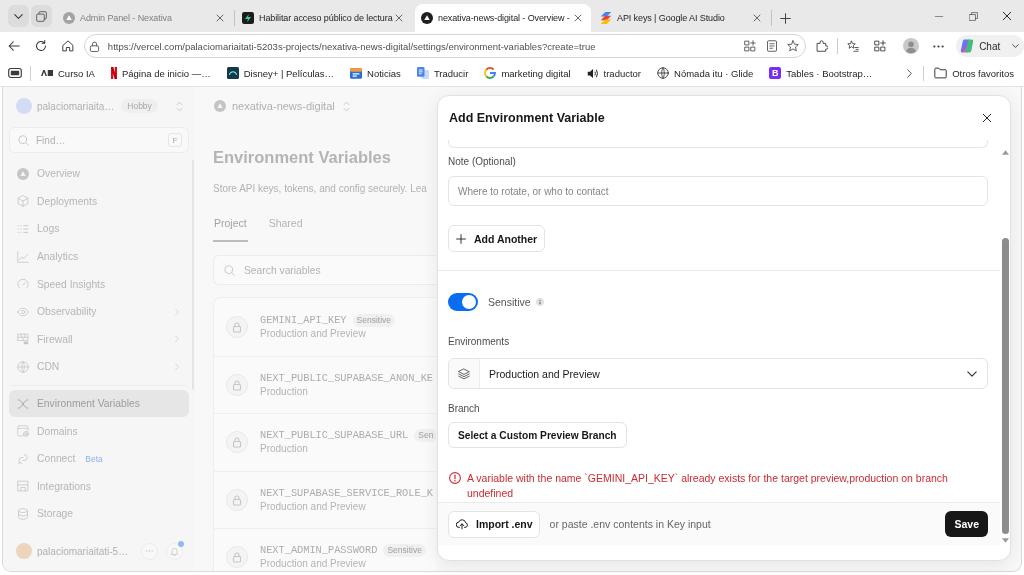 Image resolution: width=1024 pixels, height=575 pixels. What do you see at coordinates (23, 366) in the screenshot?
I see `globe-icon` at bounding box center [23, 366].